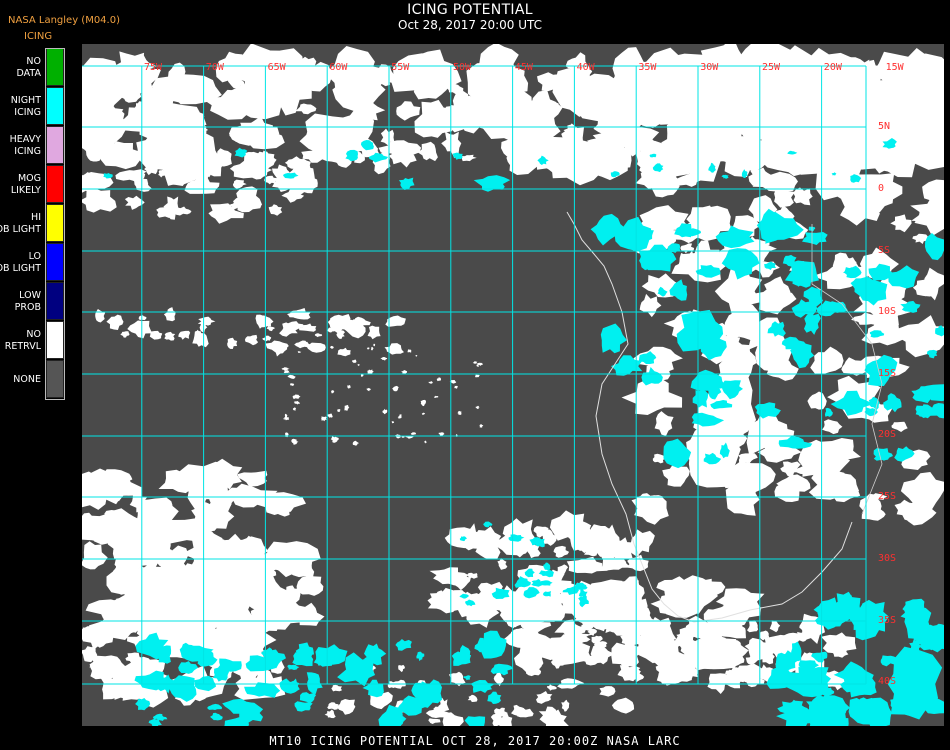 Image resolution: width=950 pixels, height=750 pixels. I want to click on page-subtitle: Oct 28, 2017 20:00 UTC, so click(470, 25).